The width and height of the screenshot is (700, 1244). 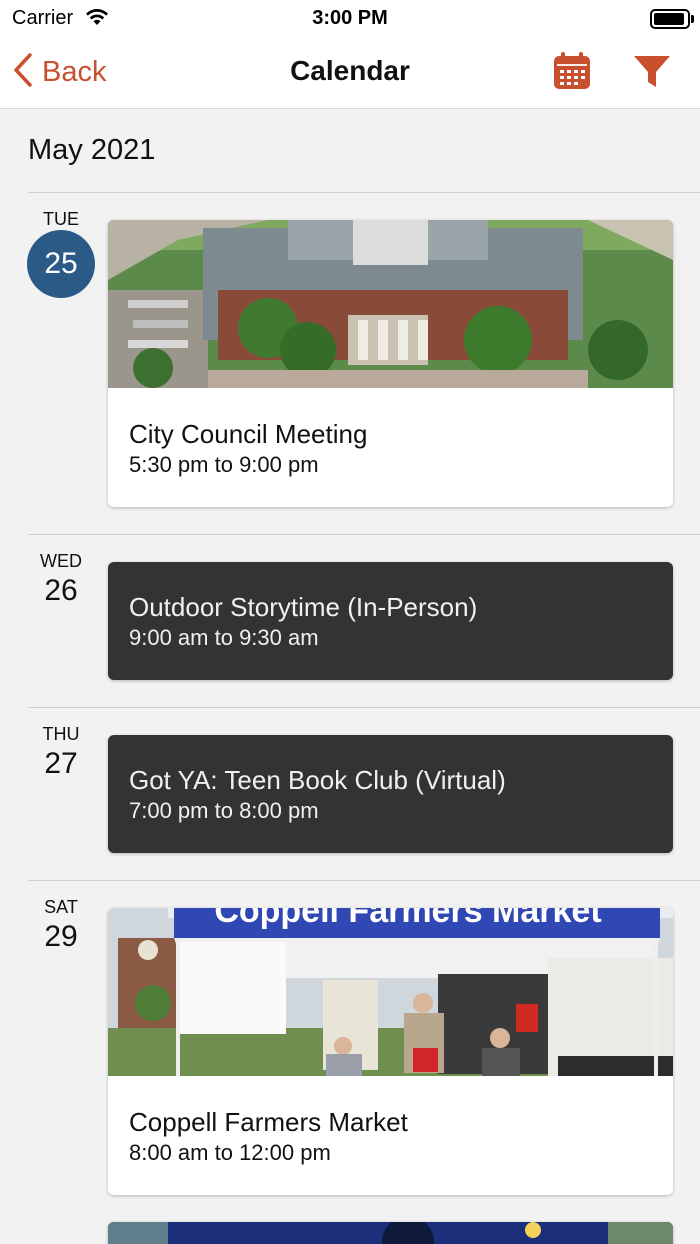 I want to click on day-number: 26, so click(x=61, y=590).